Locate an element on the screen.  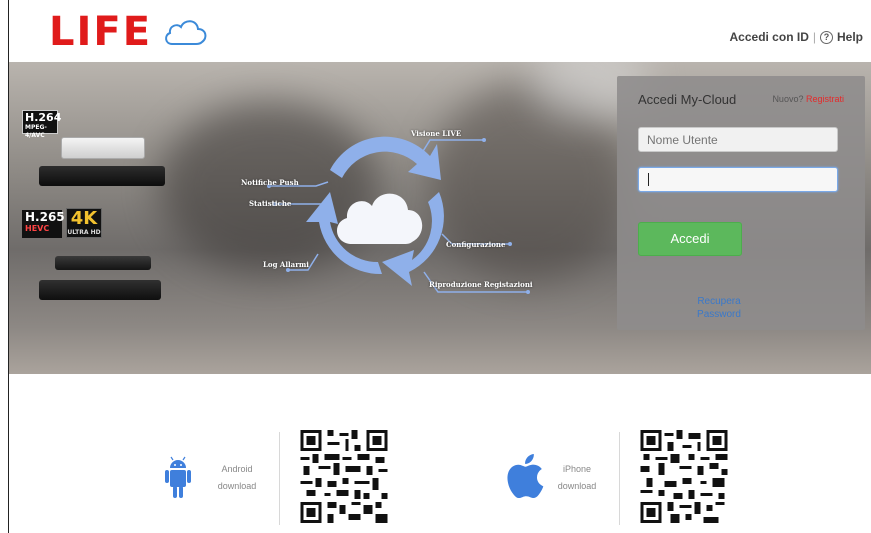
cloud-cycle-diagram is located at coordinates (398, 215).